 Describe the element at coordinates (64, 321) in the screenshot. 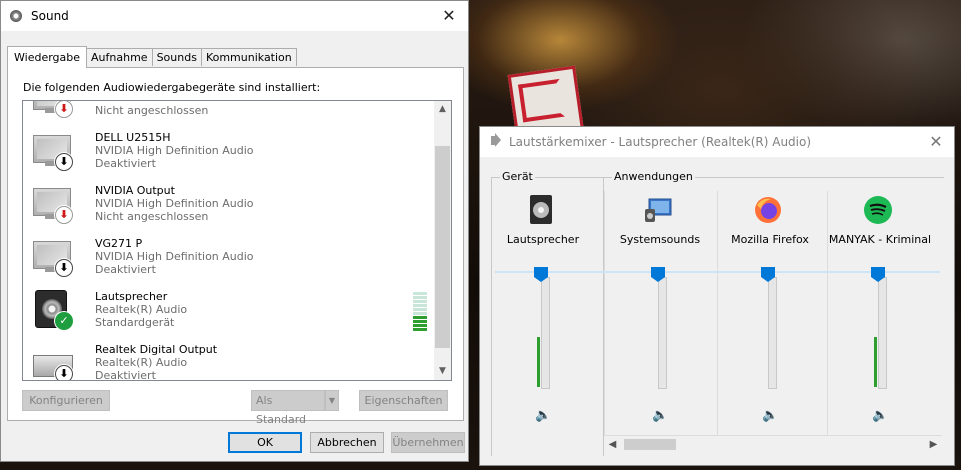

I see `default-check-icon: ✓` at that location.